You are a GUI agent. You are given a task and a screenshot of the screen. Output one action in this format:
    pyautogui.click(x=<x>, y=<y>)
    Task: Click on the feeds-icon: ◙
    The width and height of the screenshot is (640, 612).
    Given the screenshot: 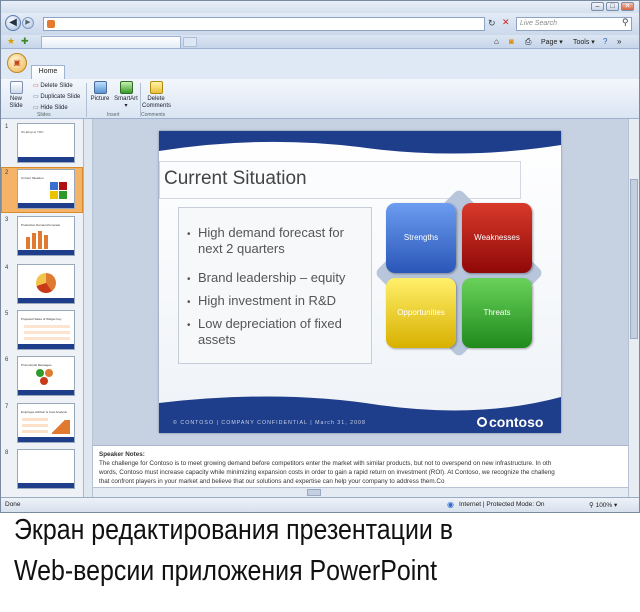 What is the action you would take?
    pyautogui.click(x=511, y=41)
    